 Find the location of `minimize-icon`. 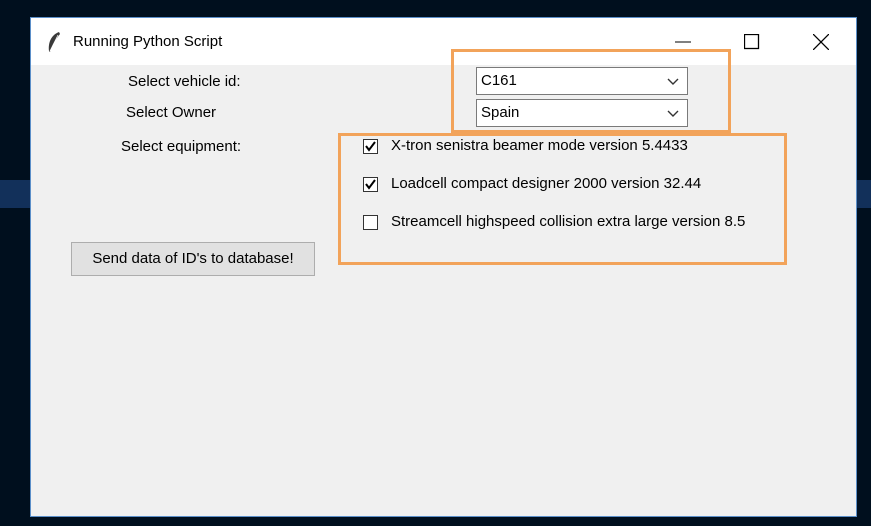

minimize-icon is located at coordinates (683, 42).